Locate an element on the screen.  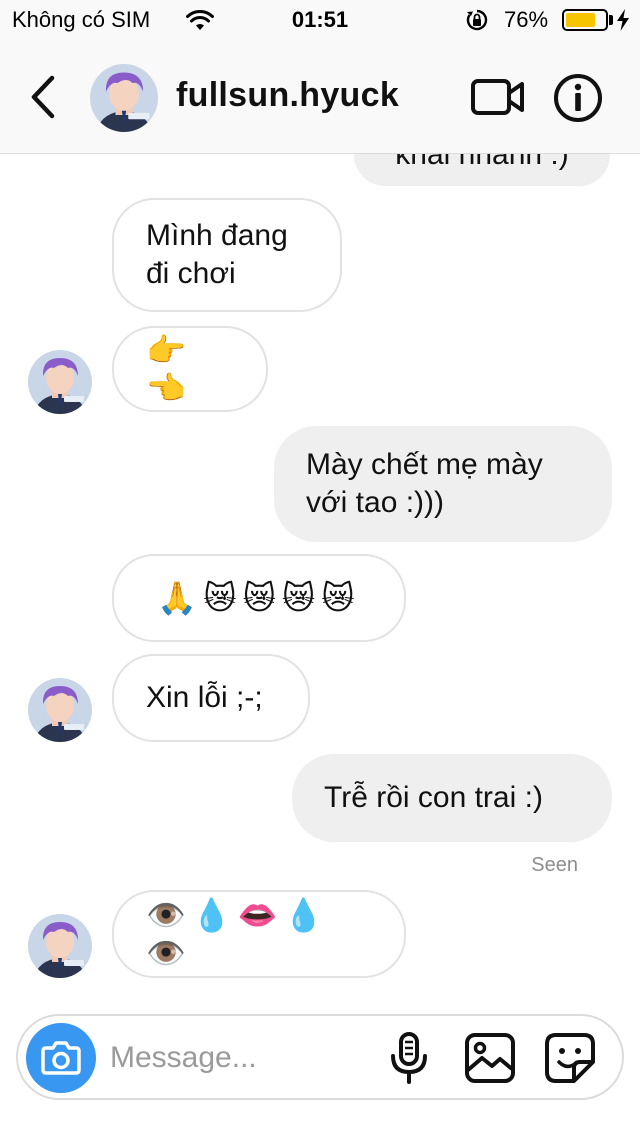
microphone-icon is located at coordinates (409, 1058).